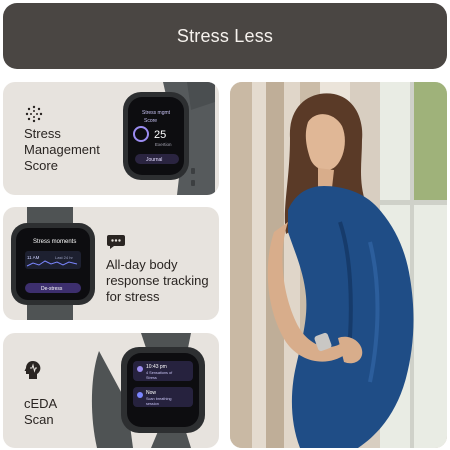 The width and height of the screenshot is (450, 450). Describe the element at coordinates (34, 114) in the screenshot. I see `dotted-circle-icon` at that location.